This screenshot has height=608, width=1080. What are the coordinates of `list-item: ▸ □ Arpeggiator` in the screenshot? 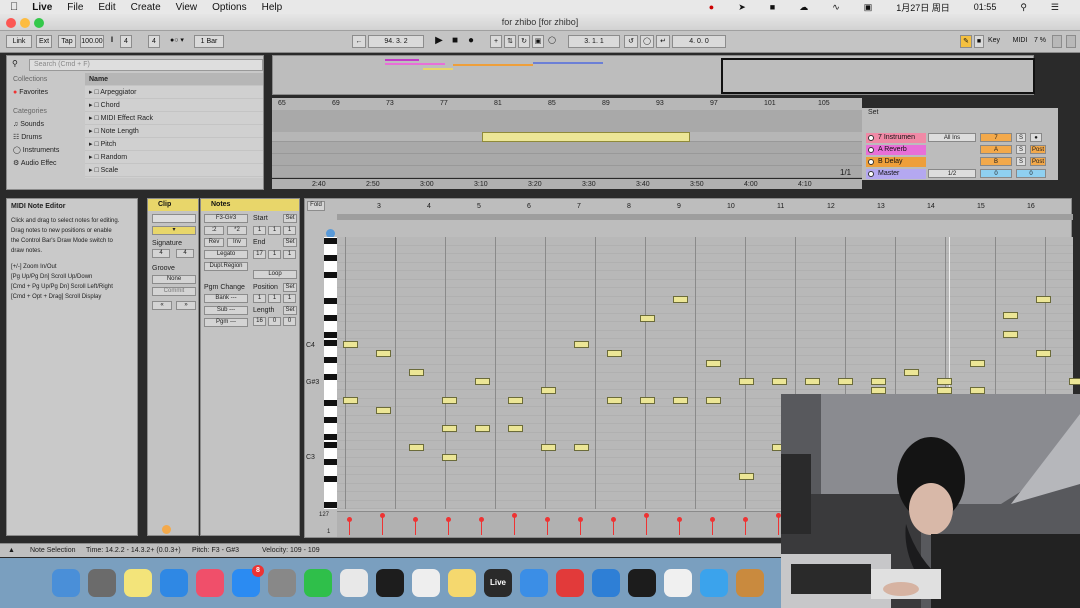 It's located at (174, 92).